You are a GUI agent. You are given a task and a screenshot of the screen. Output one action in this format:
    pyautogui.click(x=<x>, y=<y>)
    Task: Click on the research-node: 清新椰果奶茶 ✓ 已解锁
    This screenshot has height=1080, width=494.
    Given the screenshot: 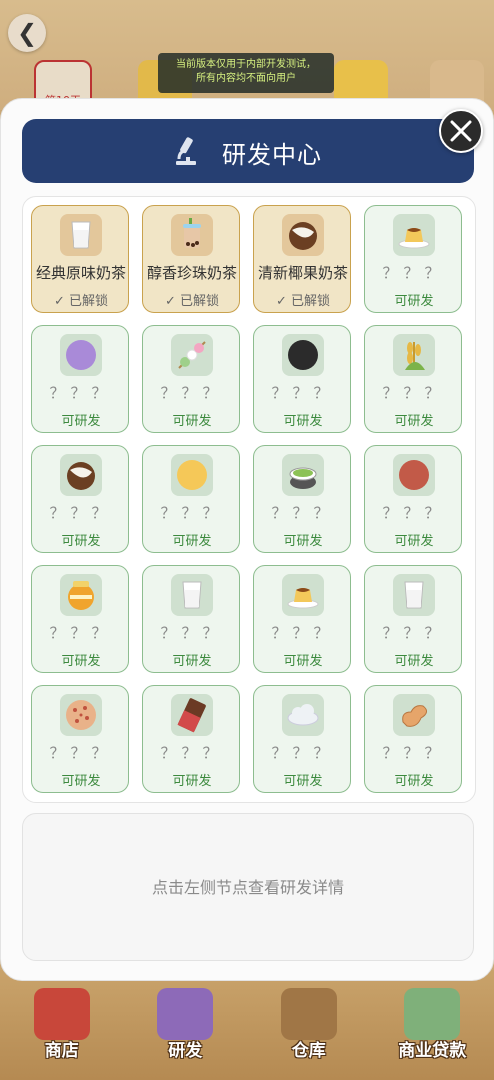 What is the action you would take?
    pyautogui.click(x=302, y=259)
    